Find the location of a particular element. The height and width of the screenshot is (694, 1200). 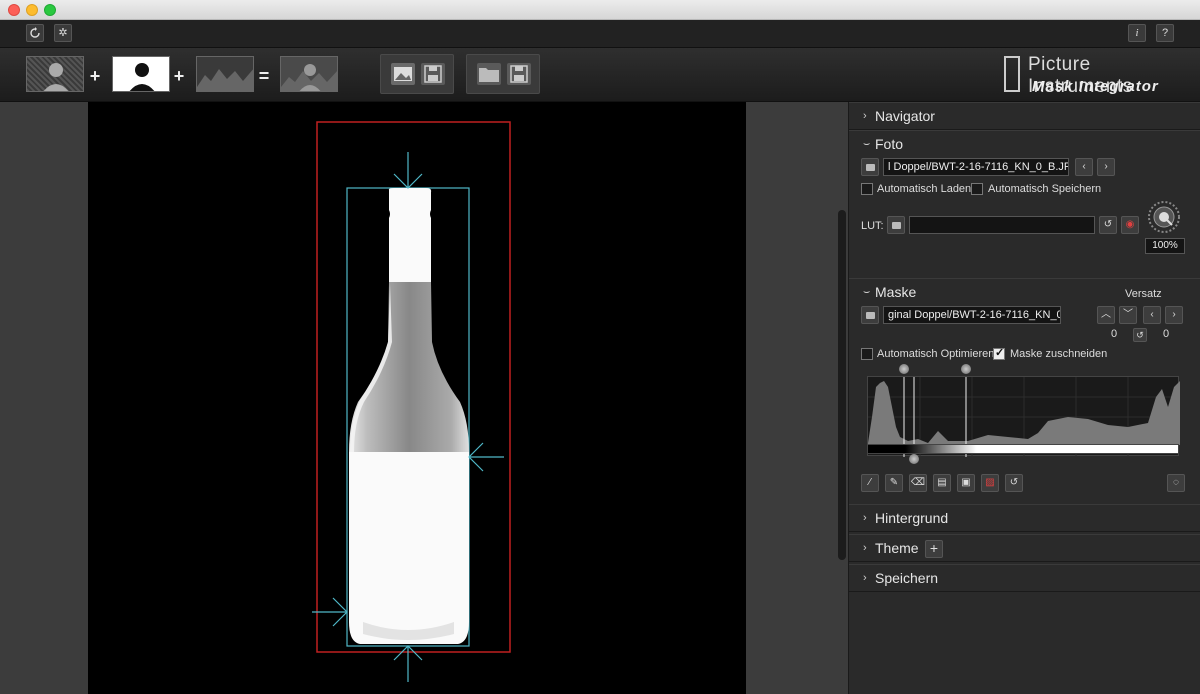

foto-prev-button: ‹ is located at coordinates (1084, 167).